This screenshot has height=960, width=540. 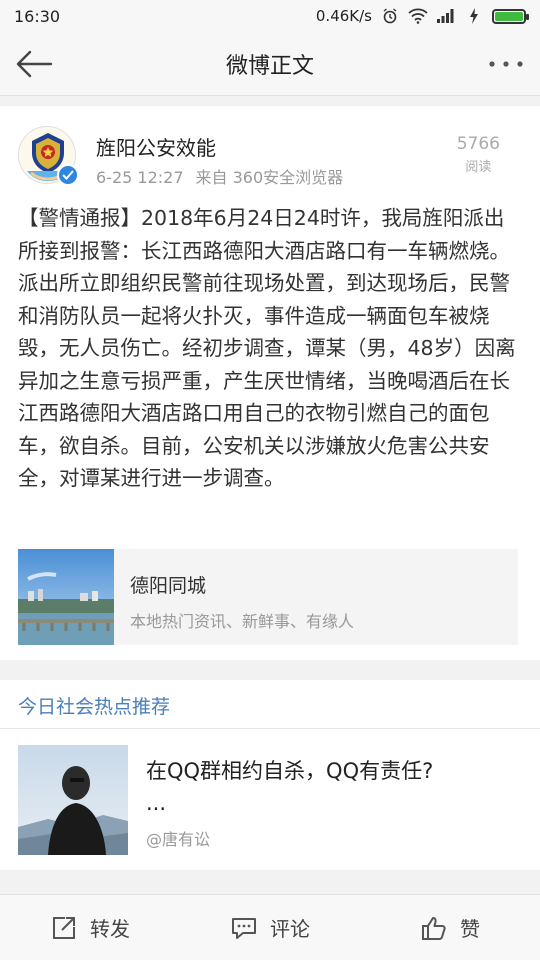 I want to click on recommend-header: 今日社会热点推荐, so click(x=94, y=705).